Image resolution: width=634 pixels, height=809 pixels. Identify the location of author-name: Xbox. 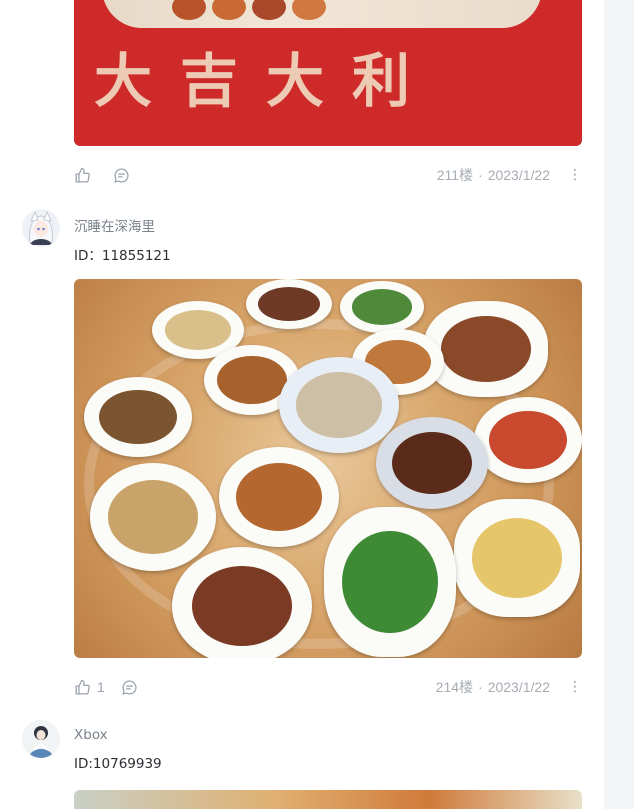
(91, 735).